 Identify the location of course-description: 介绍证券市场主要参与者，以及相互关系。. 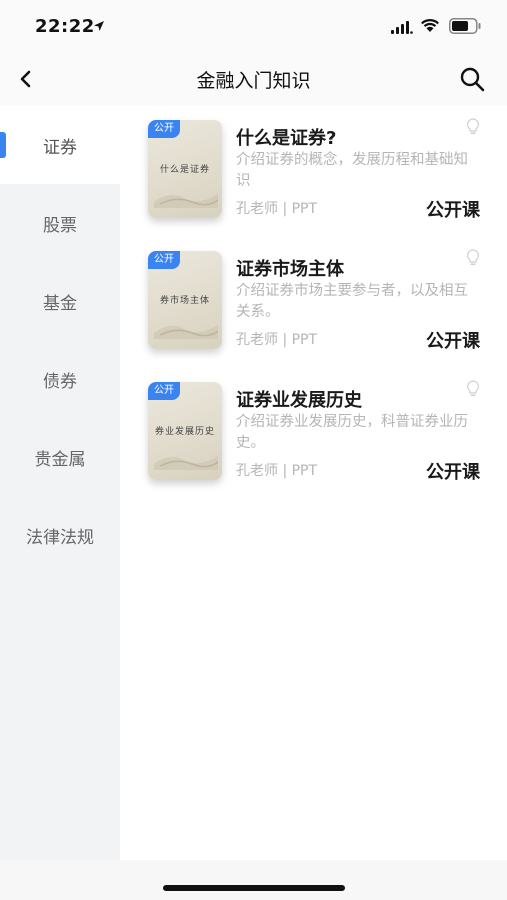
(352, 301).